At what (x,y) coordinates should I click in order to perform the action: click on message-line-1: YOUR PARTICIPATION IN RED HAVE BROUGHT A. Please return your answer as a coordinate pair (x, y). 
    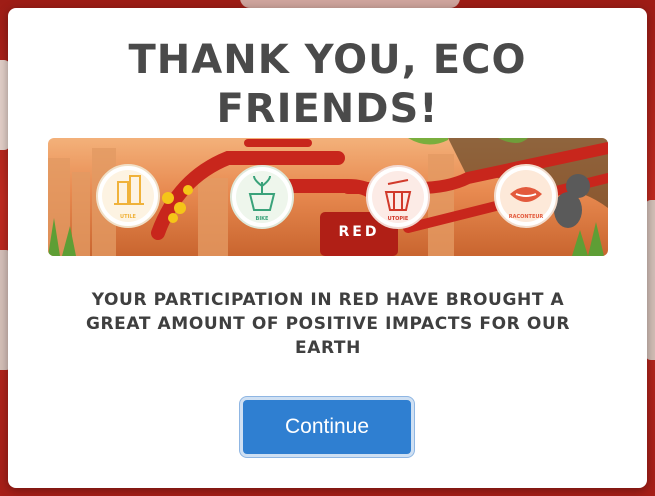
    Looking at the image, I should click on (328, 300).